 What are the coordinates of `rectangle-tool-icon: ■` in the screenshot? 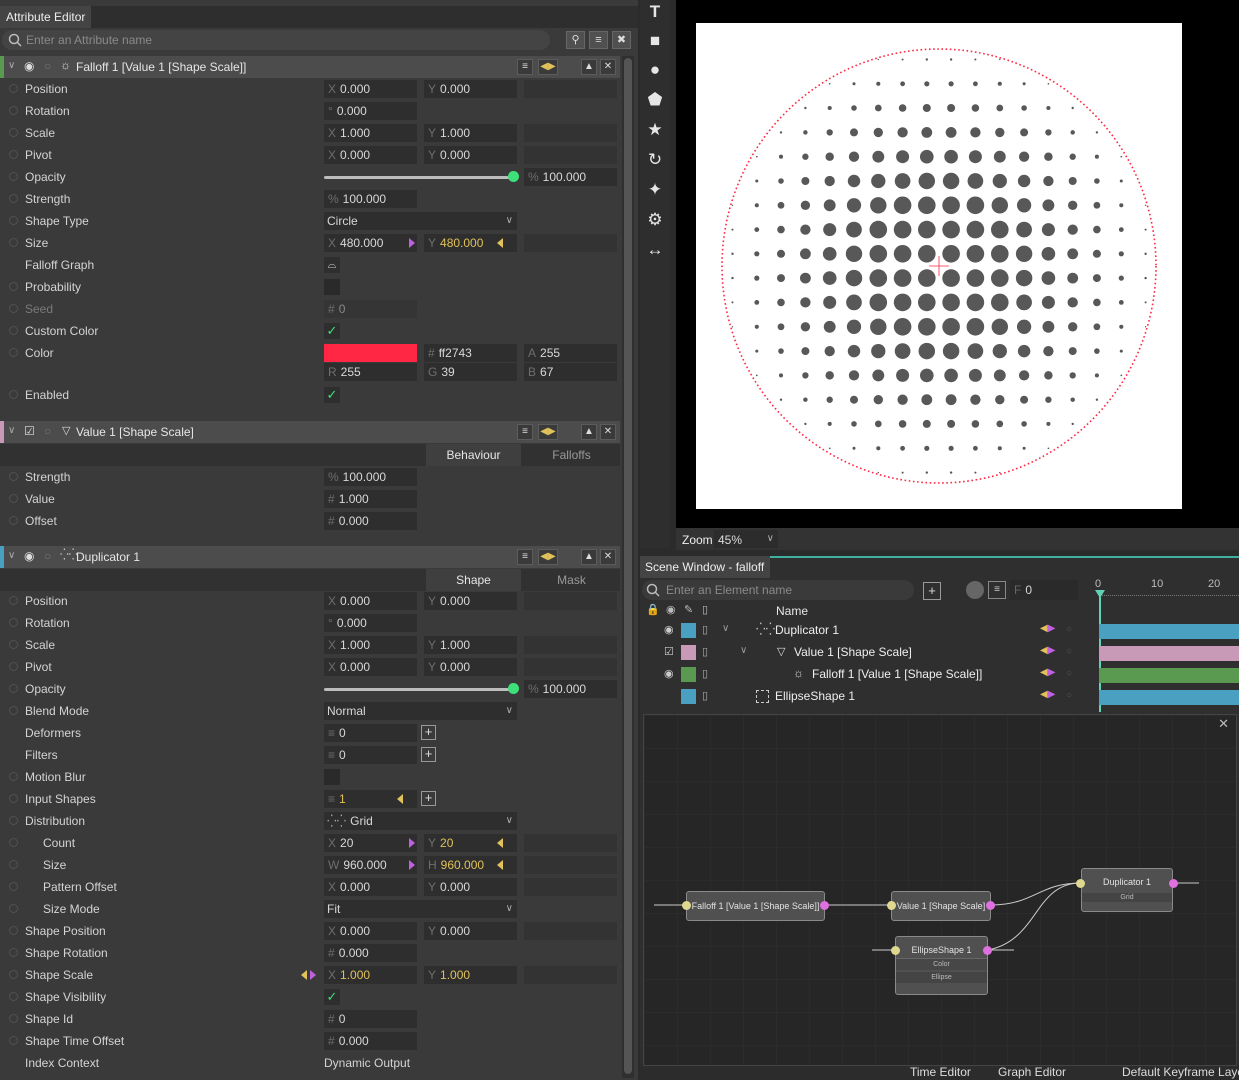 It's located at (655, 41).